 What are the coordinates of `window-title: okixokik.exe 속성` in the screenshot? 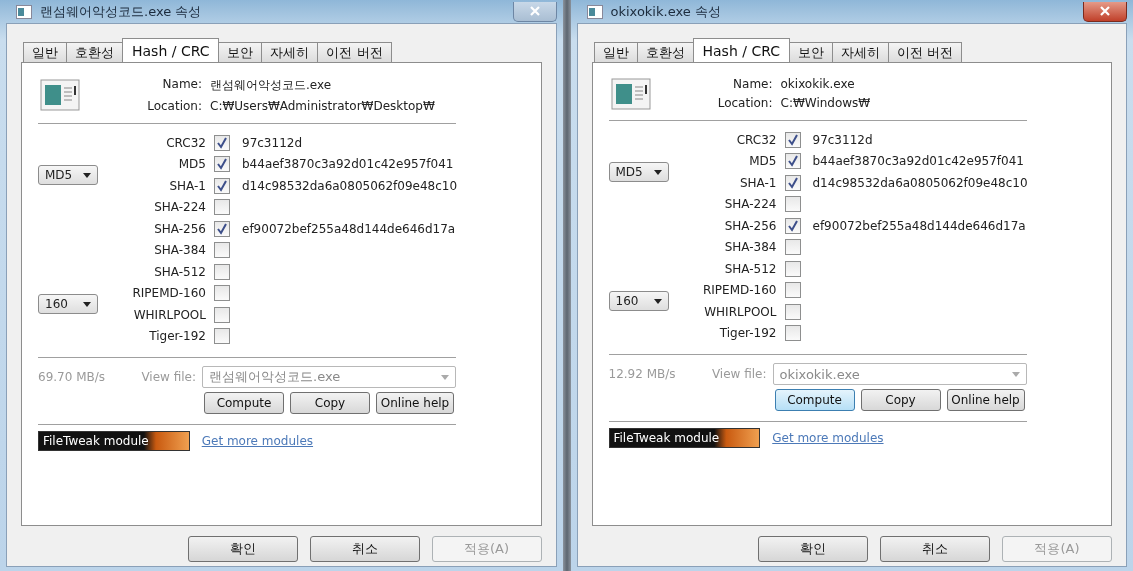 It's located at (665, 11).